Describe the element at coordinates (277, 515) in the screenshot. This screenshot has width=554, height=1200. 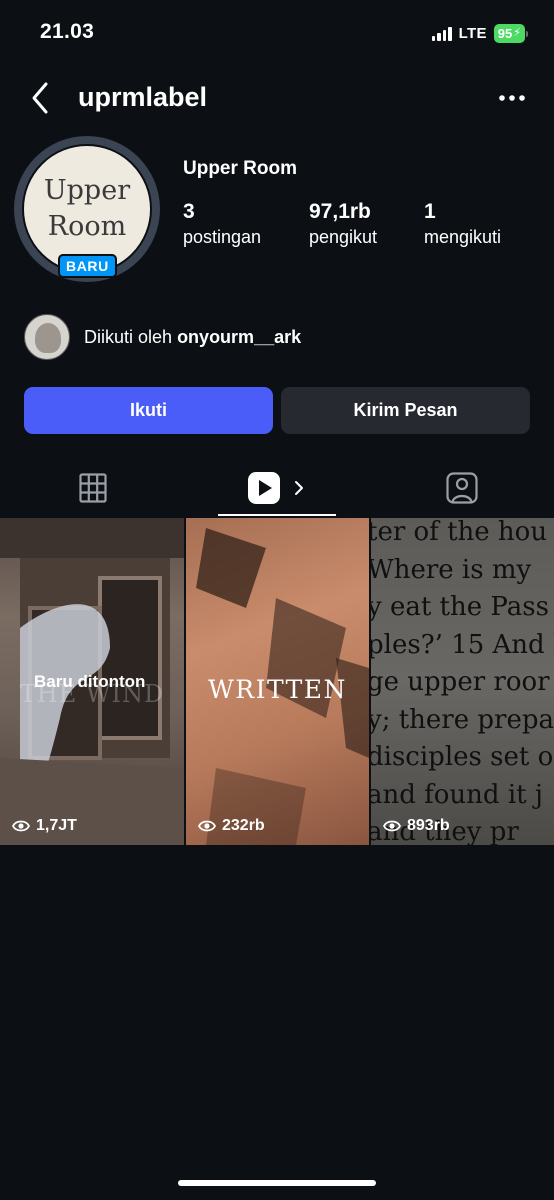
I see `active-tab-indicator` at that location.